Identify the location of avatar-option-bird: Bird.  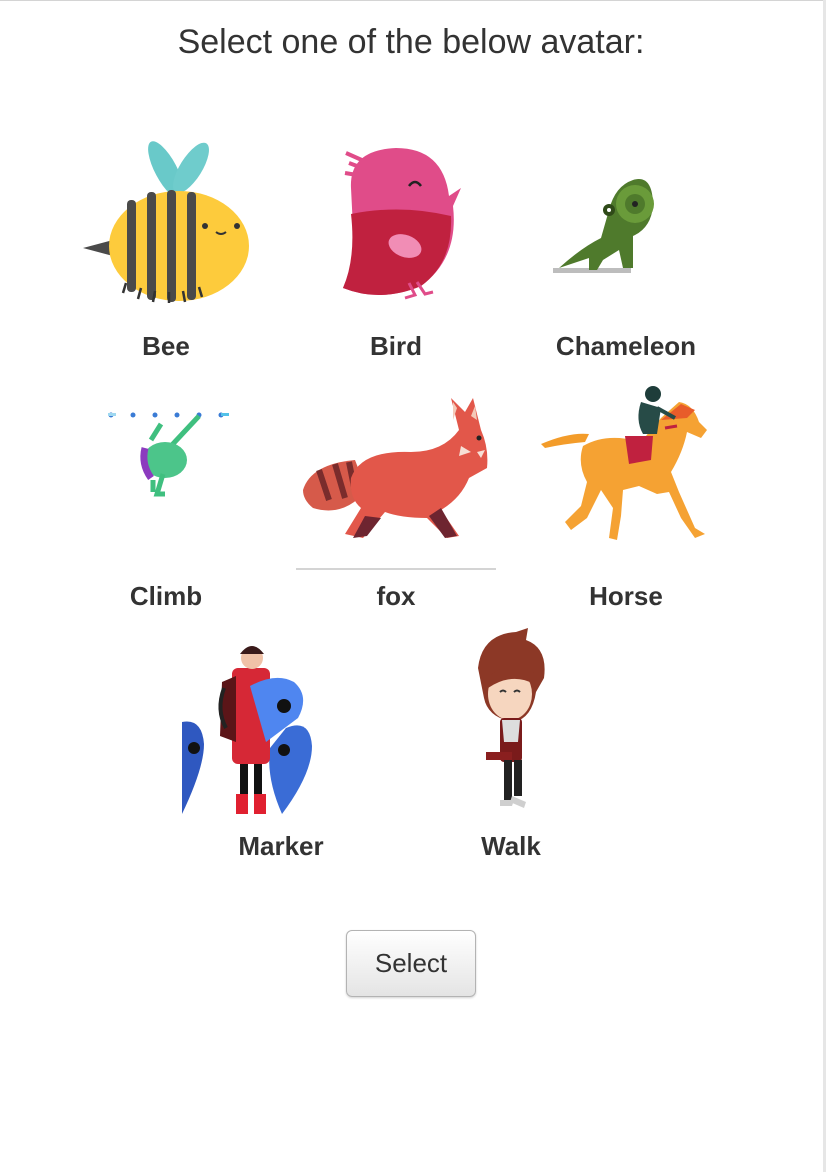
(396, 243).